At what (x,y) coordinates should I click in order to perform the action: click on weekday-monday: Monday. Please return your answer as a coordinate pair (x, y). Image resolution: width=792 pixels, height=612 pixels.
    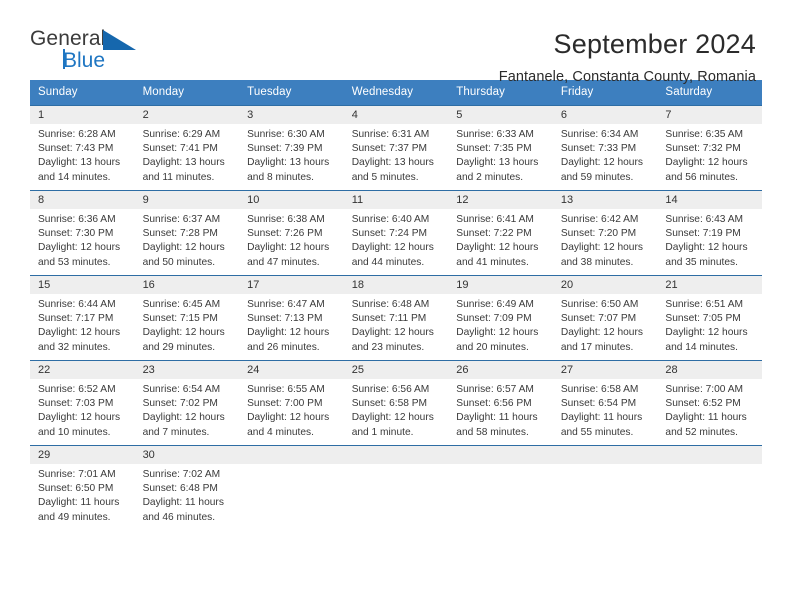
    Looking at the image, I should click on (163, 92).